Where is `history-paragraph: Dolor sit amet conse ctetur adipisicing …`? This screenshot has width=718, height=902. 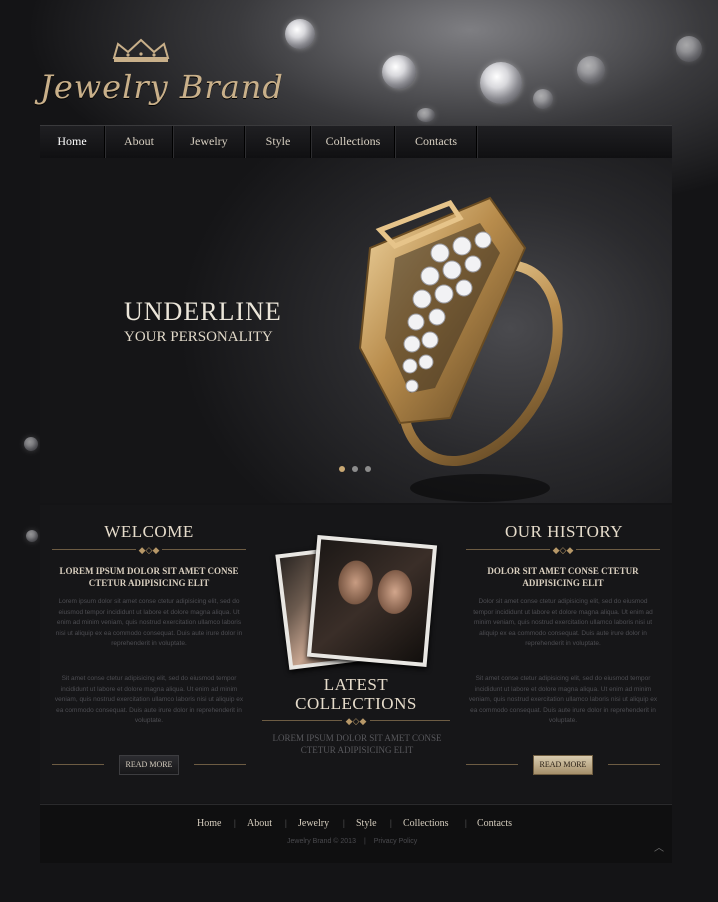 history-paragraph: Dolor sit amet conse ctetur adipisicing … is located at coordinates (563, 622).